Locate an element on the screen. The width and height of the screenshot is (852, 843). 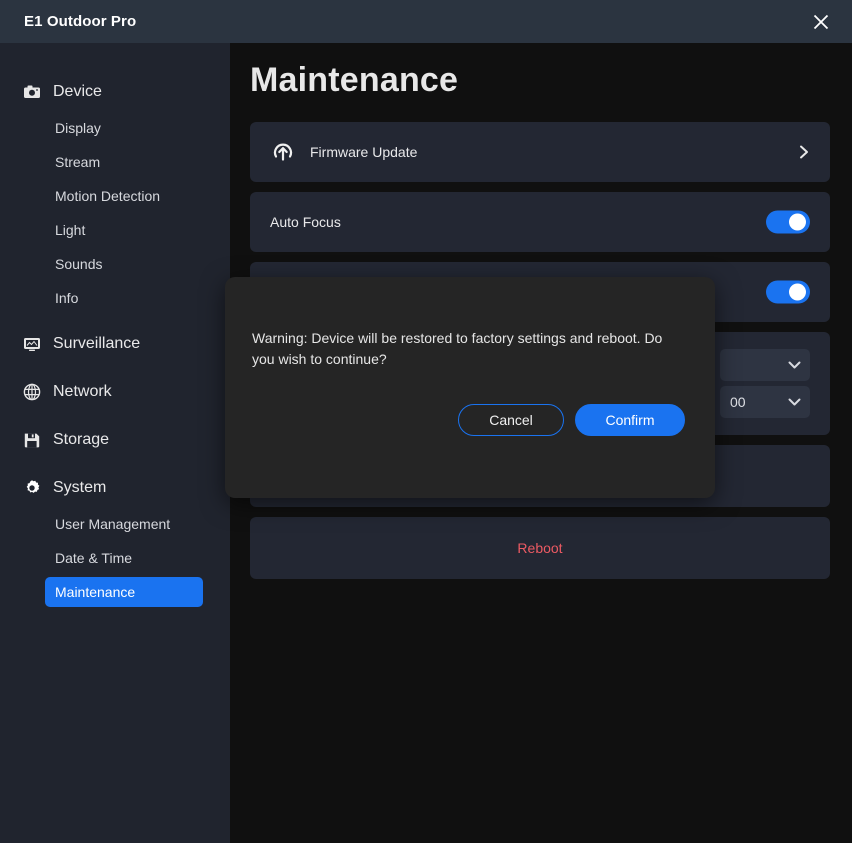
reboot-button: Reboot is located at coordinates (540, 548).